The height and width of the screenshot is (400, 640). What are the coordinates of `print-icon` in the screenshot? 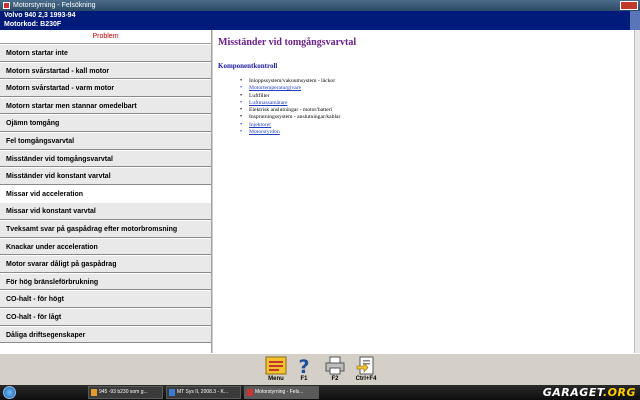 It's located at (335, 365).